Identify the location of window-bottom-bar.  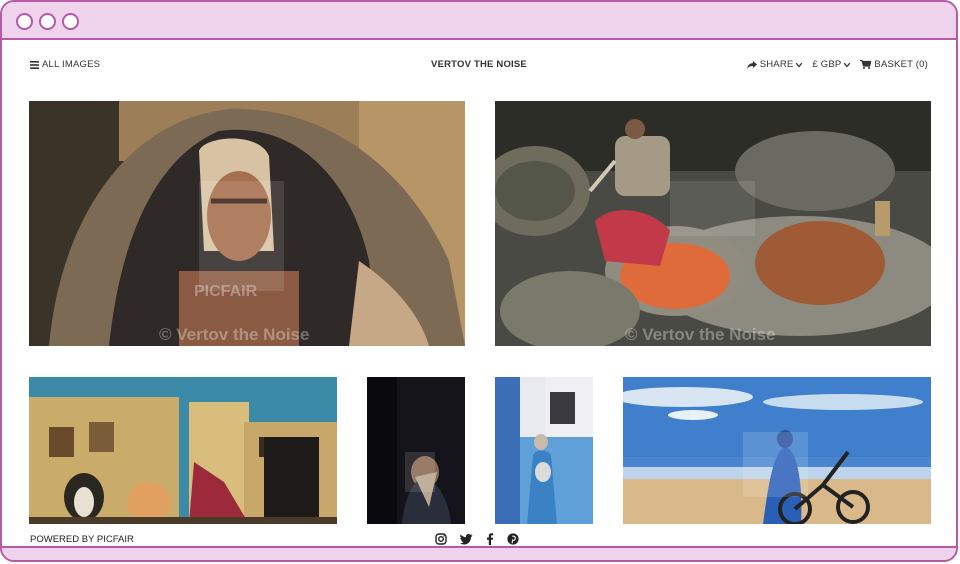
(479, 553).